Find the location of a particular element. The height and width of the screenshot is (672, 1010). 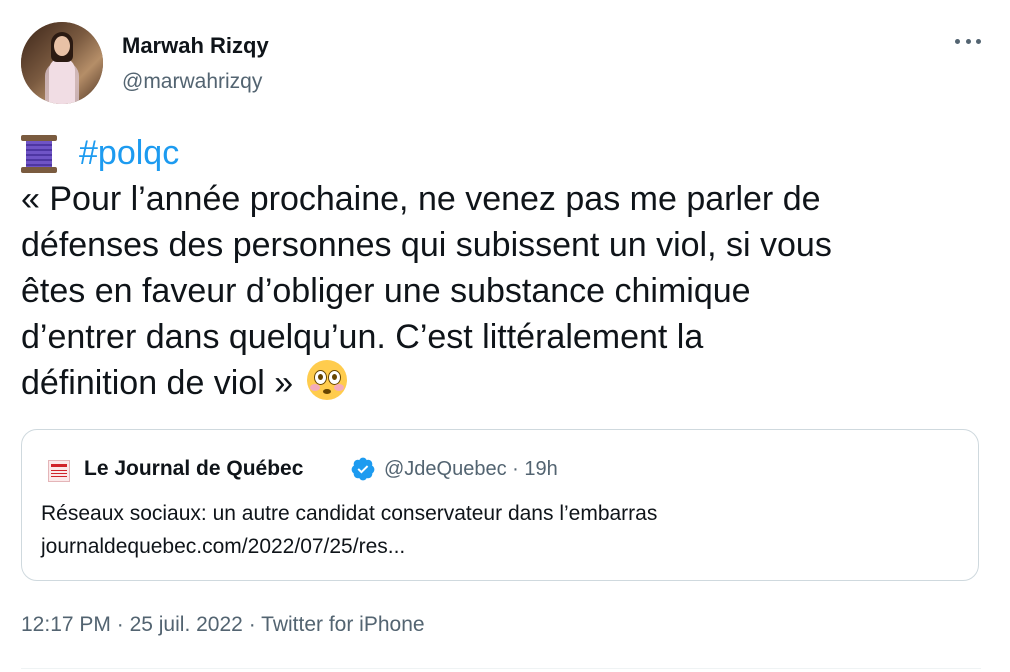

verified-badge-icon is located at coordinates (363, 469).